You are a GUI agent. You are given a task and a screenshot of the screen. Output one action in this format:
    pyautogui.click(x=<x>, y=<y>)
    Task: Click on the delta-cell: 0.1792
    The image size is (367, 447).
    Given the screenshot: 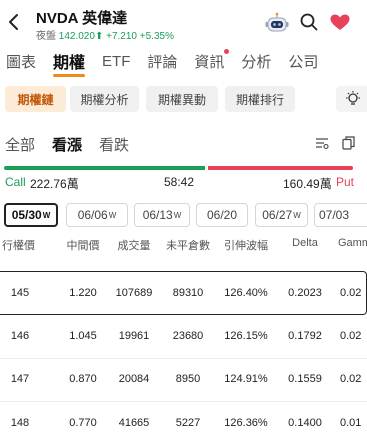 What is the action you would take?
    pyautogui.click(x=305, y=336)
    